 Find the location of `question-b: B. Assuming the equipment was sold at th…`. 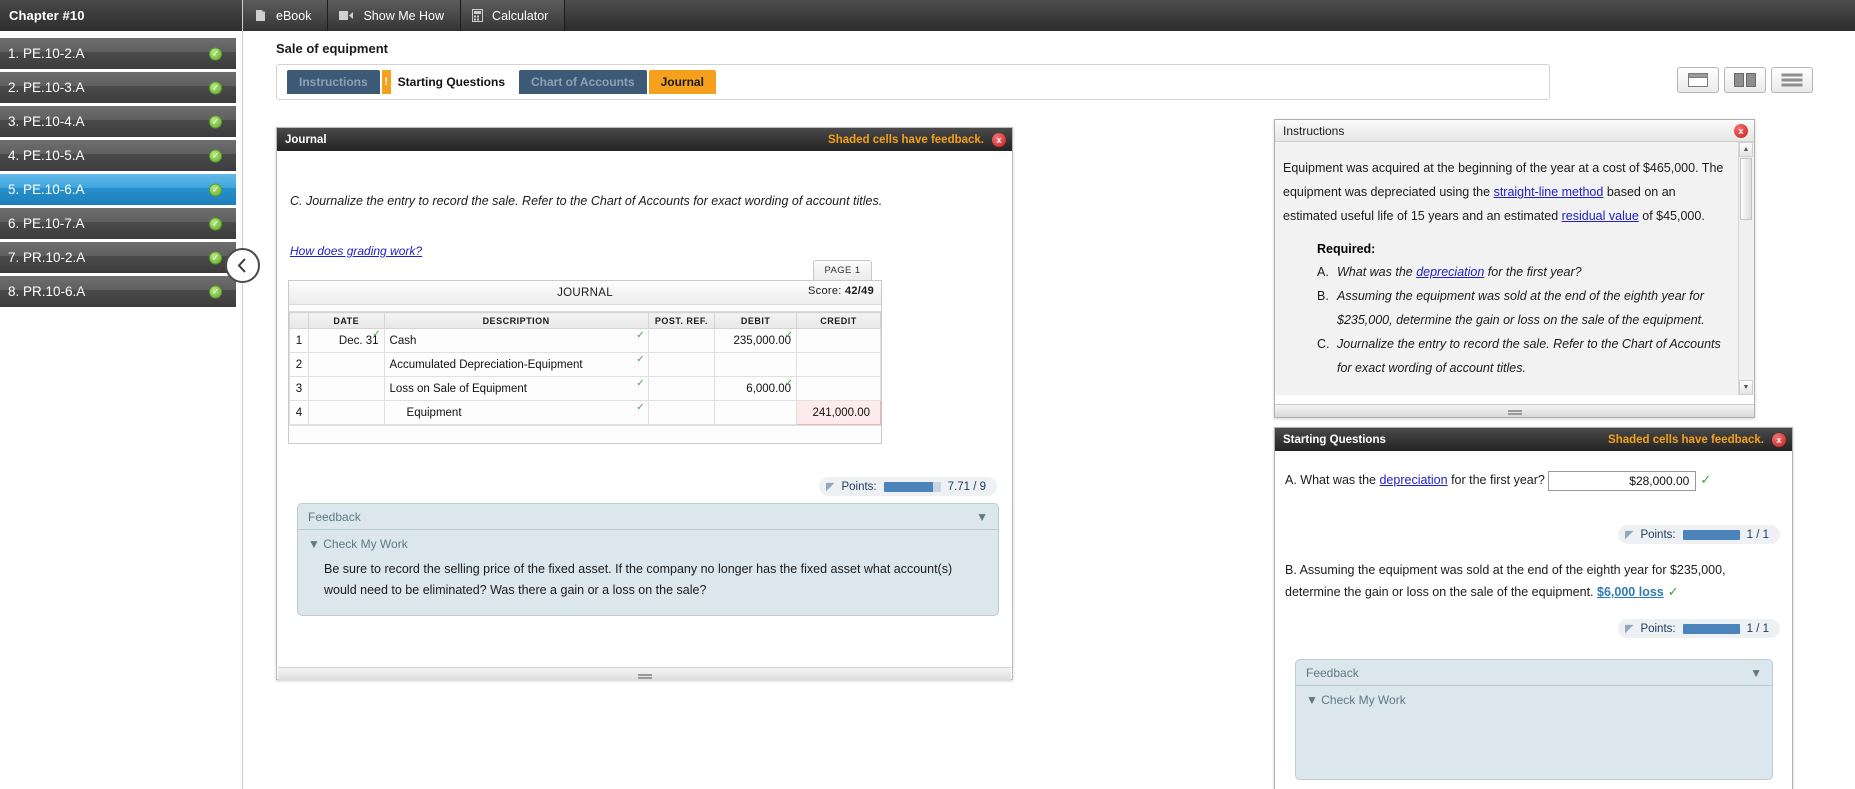

question-b: B. Assuming the equipment was sold at th… is located at coordinates (1533, 581).